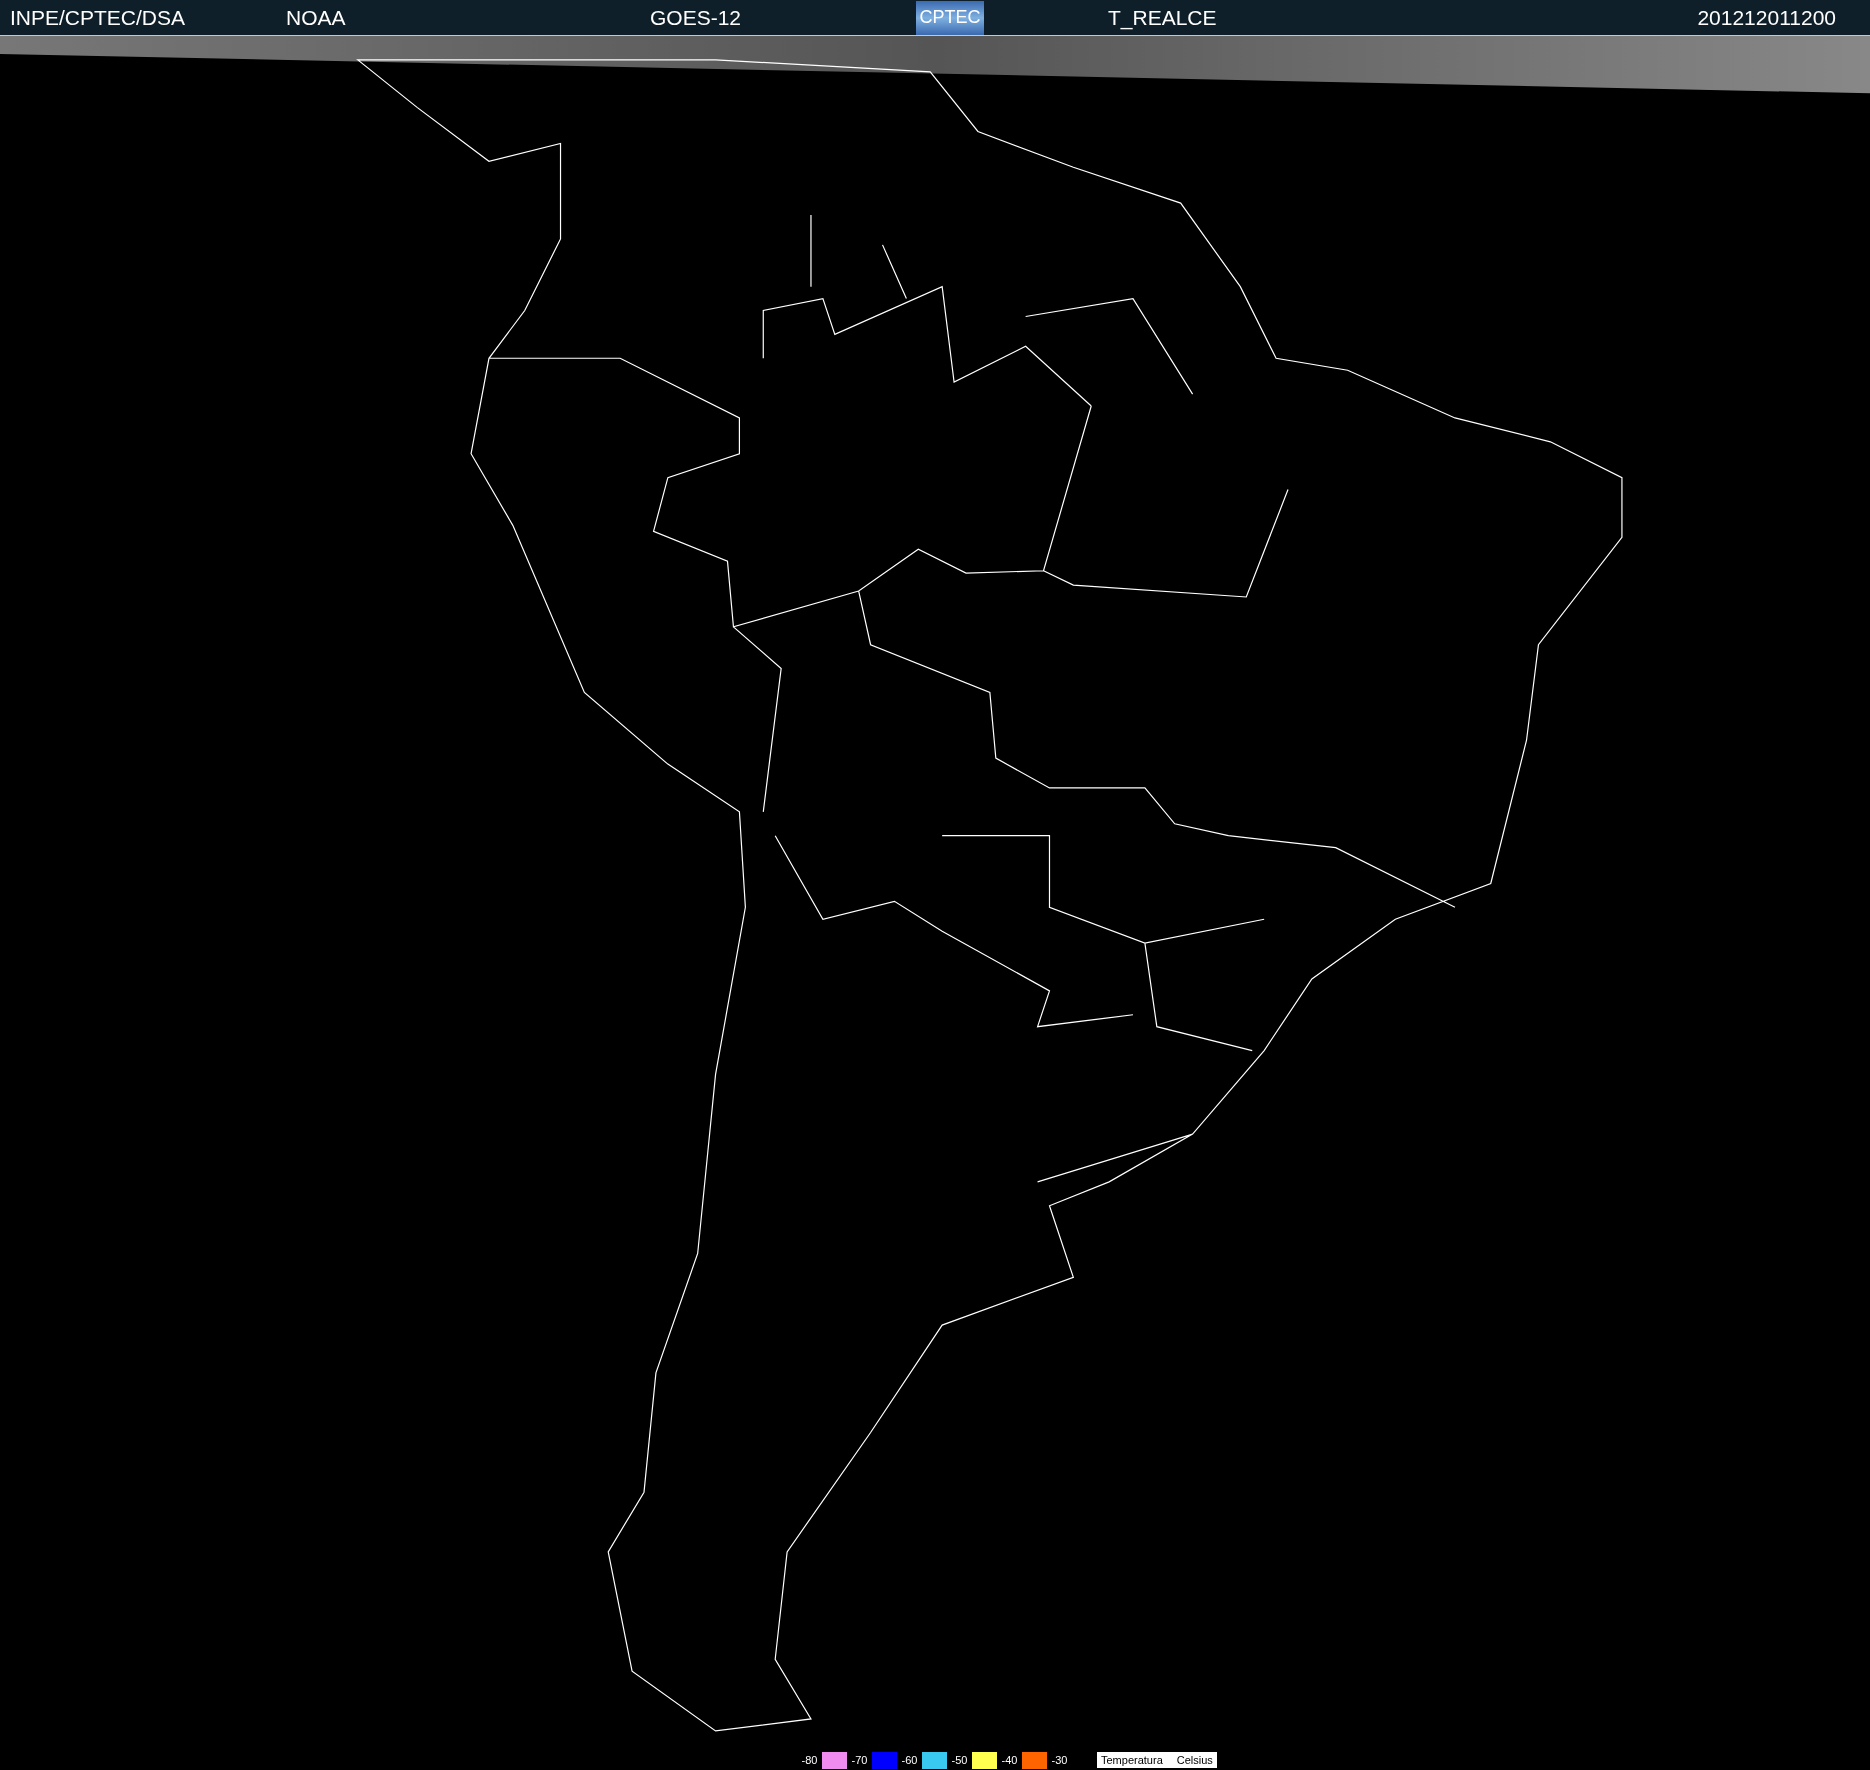  What do you see at coordinates (1766, 17) in the screenshot?
I see `timestamp-label: 201212011200` at bounding box center [1766, 17].